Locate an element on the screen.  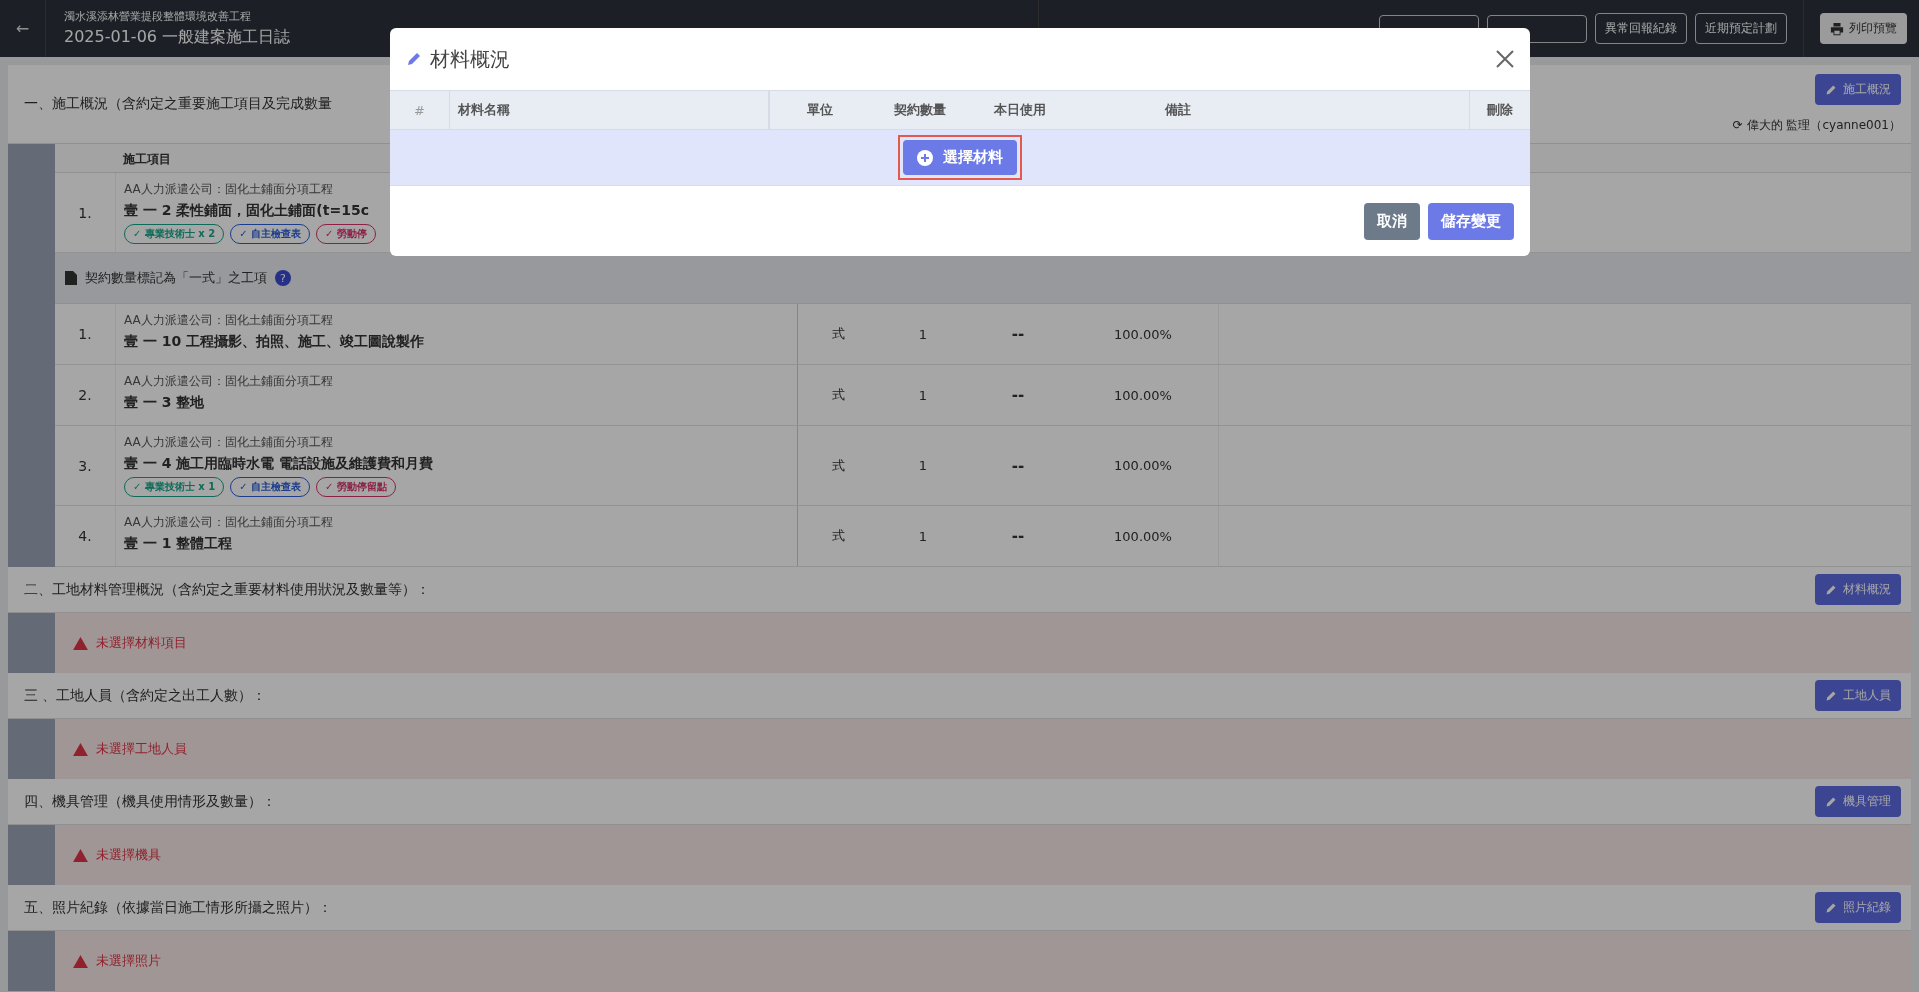
work-item-text: 壹 一 4 施工用臨時水電 電話設施及維護費和月費 is located at coordinates (279, 464).